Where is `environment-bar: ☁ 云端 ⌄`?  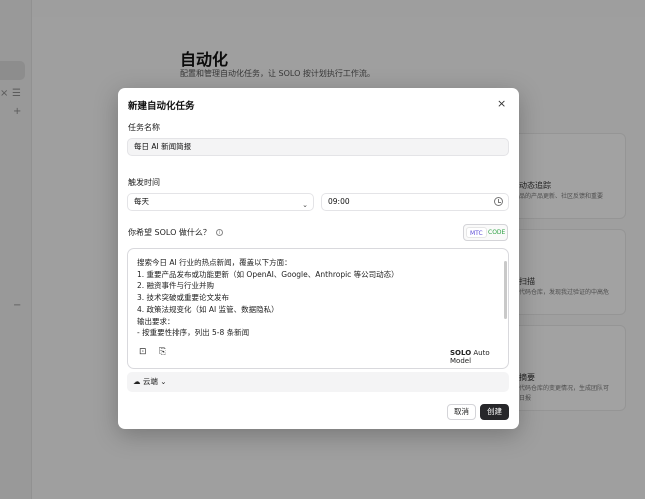
environment-bar: ☁ 云端 ⌄ is located at coordinates (318, 382).